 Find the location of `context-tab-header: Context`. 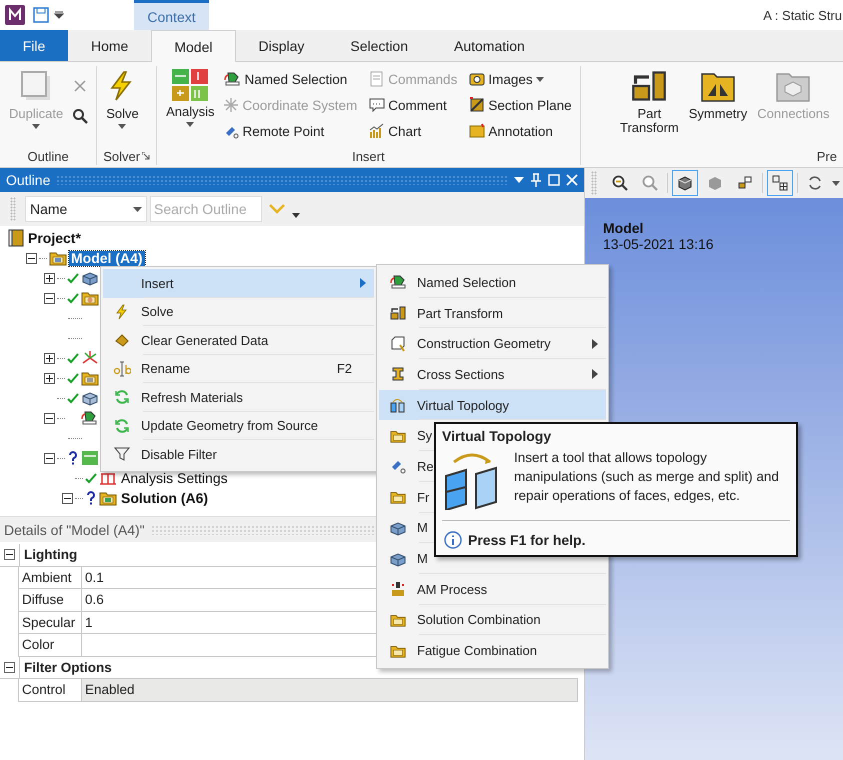

context-tab-header: Context is located at coordinates (171, 15).